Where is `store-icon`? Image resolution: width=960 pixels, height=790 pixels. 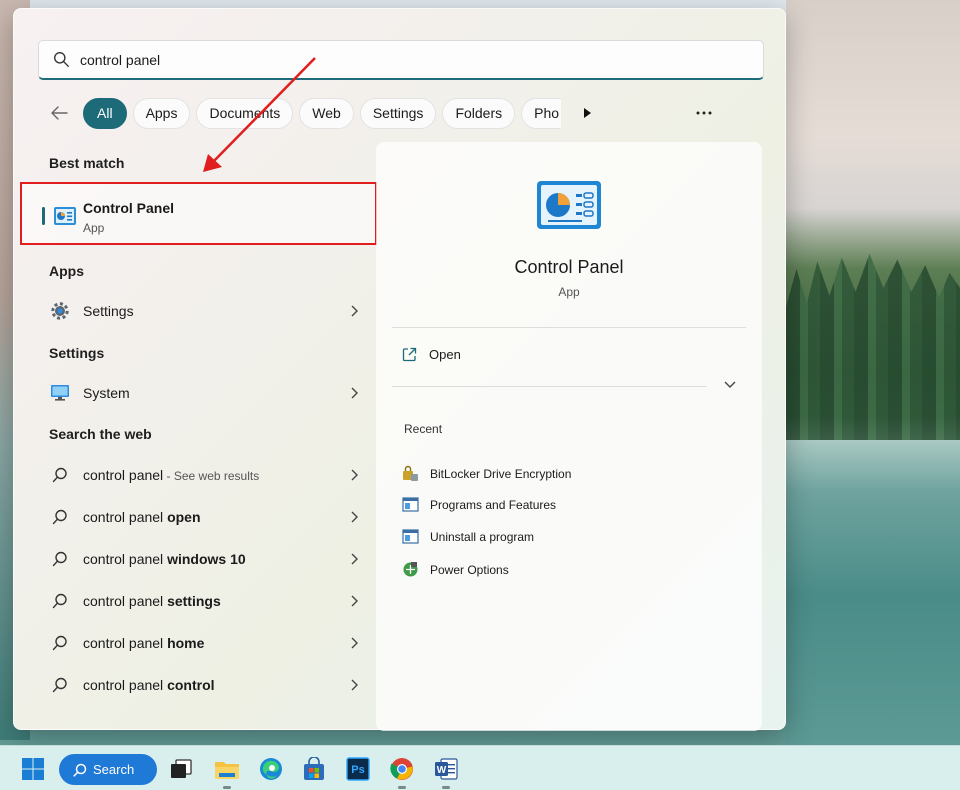
store-icon is located at coordinates (314, 768).